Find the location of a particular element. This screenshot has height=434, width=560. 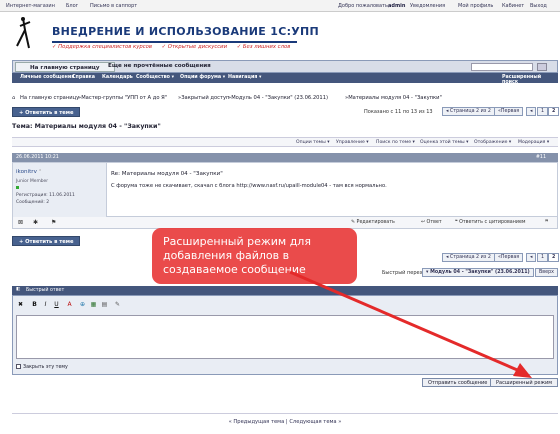

post-count: Сообщений: 2 is located at coordinates (33, 202).